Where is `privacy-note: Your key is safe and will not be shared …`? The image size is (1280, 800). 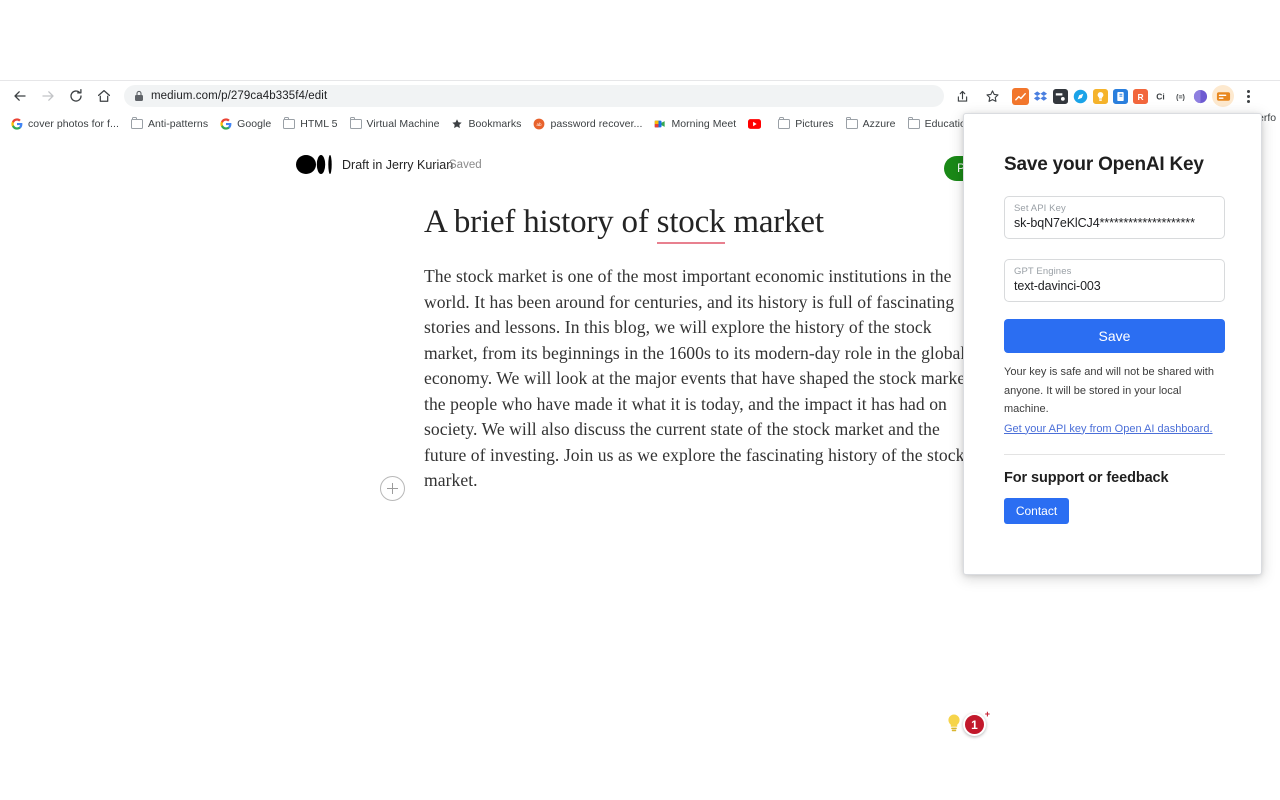
privacy-note: Your key is safe and will not be shared … is located at coordinates (1109, 390).